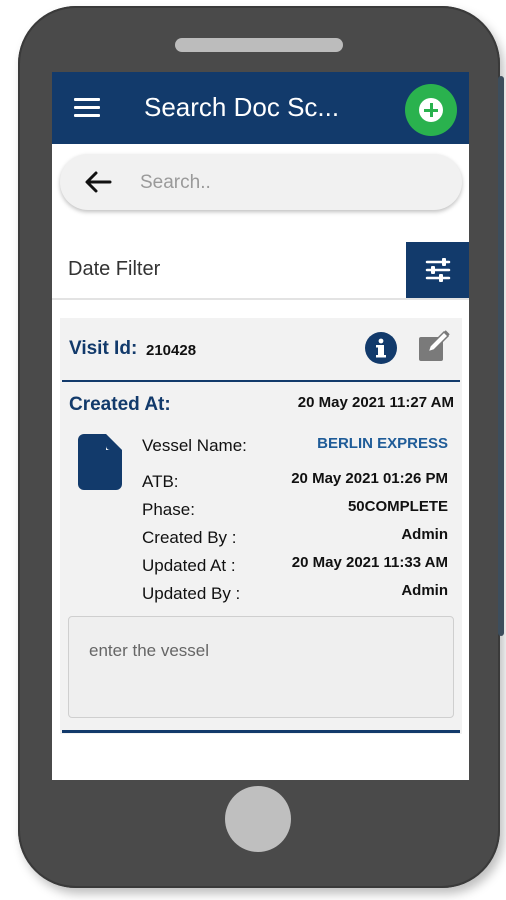  I want to click on vessel-name-value: BERLIN EXPRESS, so click(382, 443).